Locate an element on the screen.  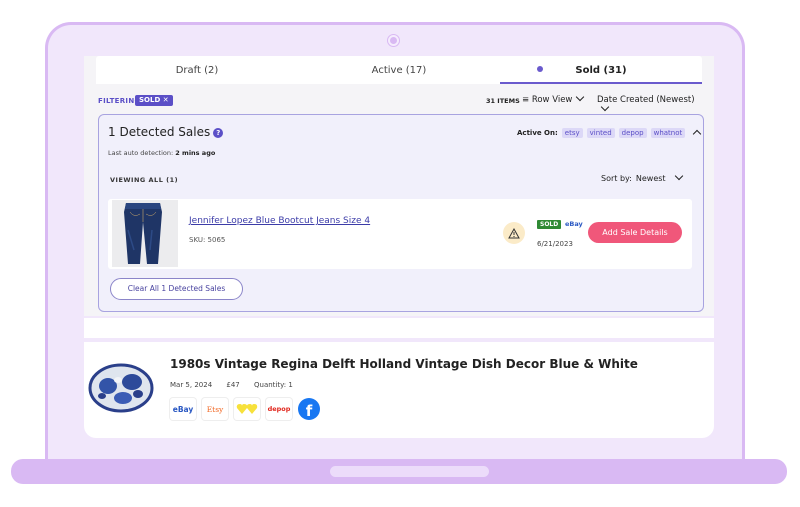
row-view-label: ≡ Row View is located at coordinates (547, 100).